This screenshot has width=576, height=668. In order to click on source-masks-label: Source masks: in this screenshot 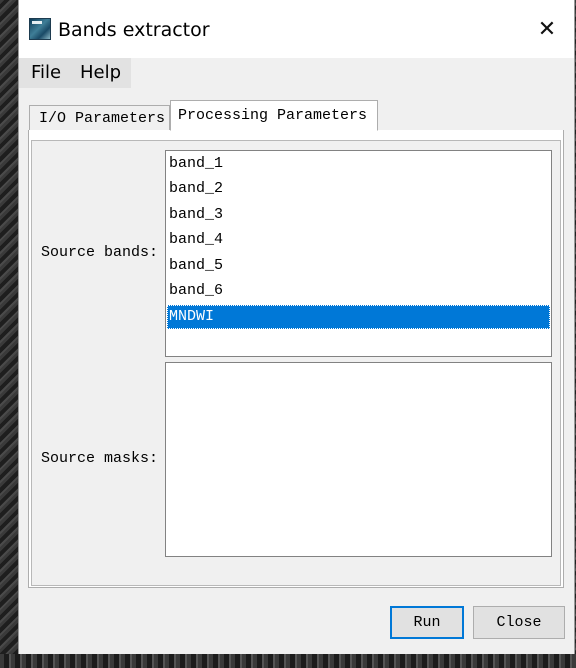, I will do `click(100, 458)`.